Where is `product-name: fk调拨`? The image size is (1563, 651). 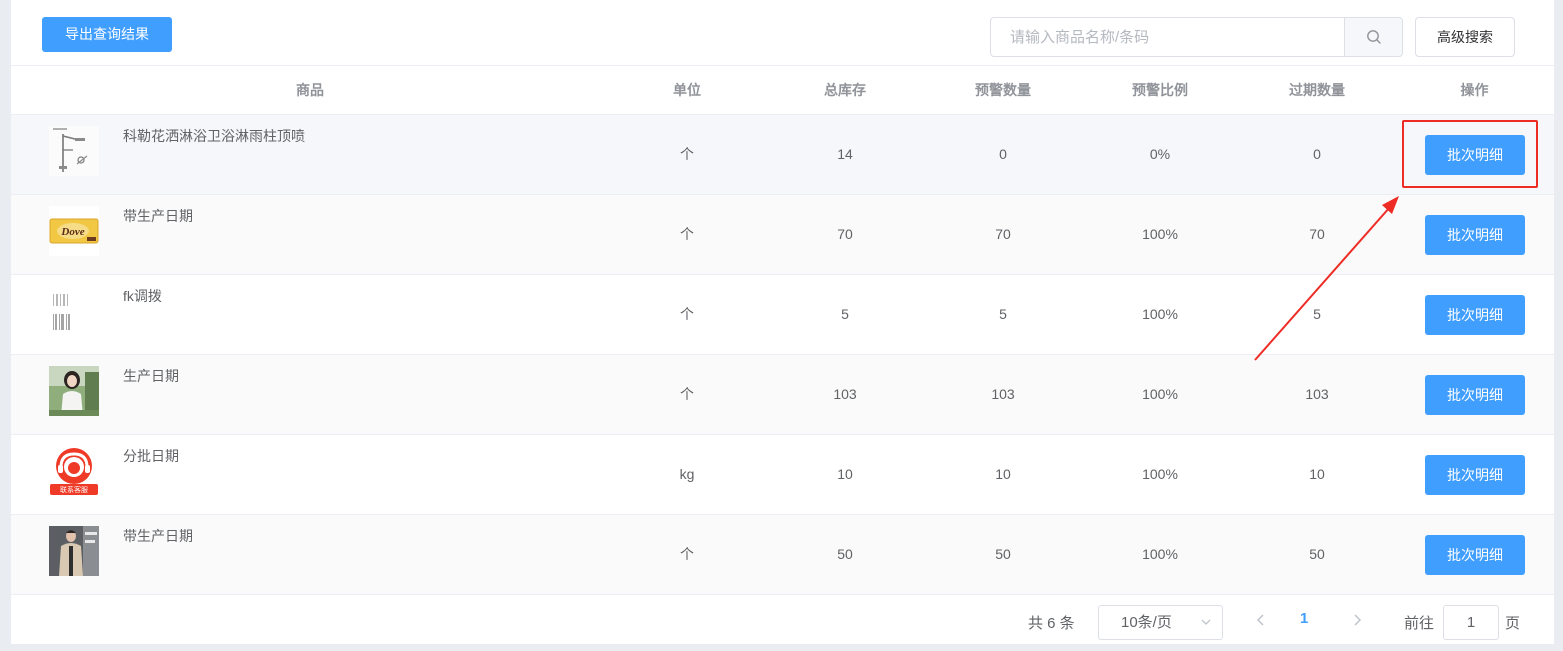
product-name: fk调拨 is located at coordinates (142, 296).